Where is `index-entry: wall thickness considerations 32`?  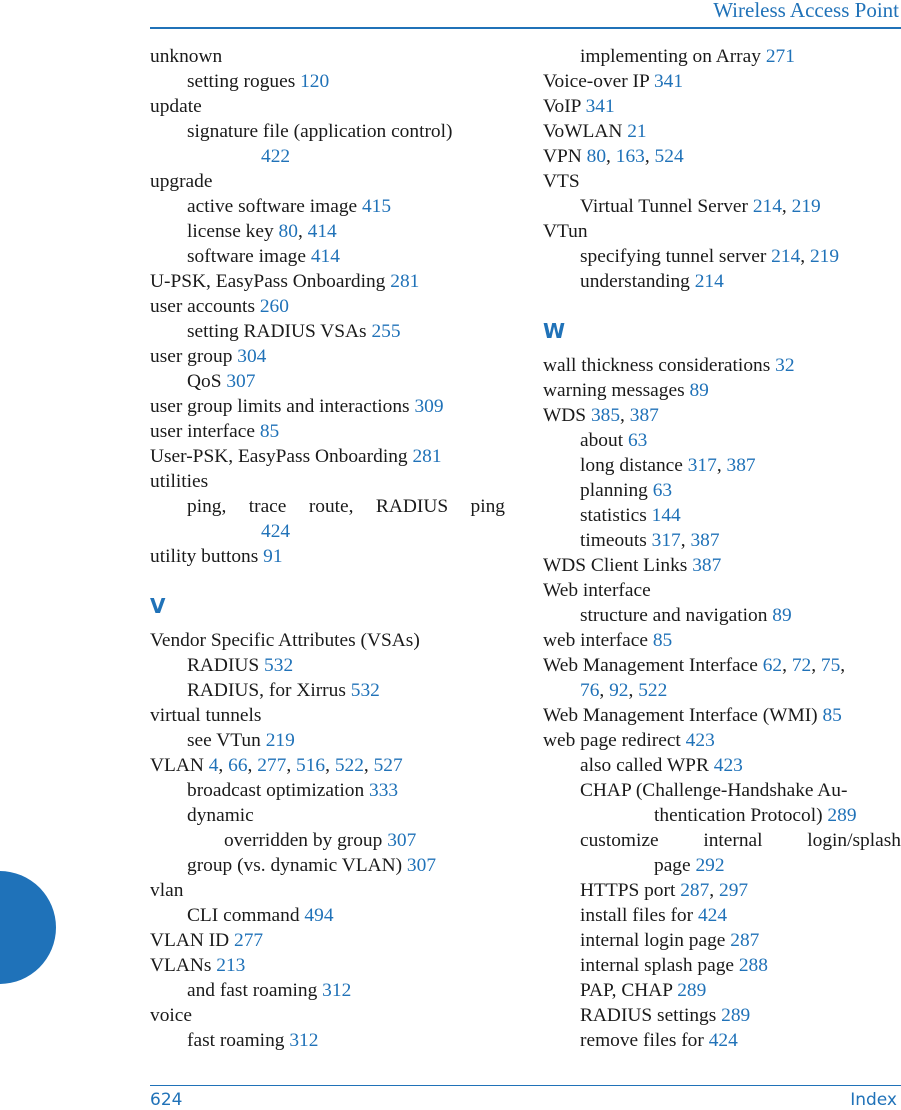
index-entry: wall thickness considerations 32 is located at coordinates (722, 365).